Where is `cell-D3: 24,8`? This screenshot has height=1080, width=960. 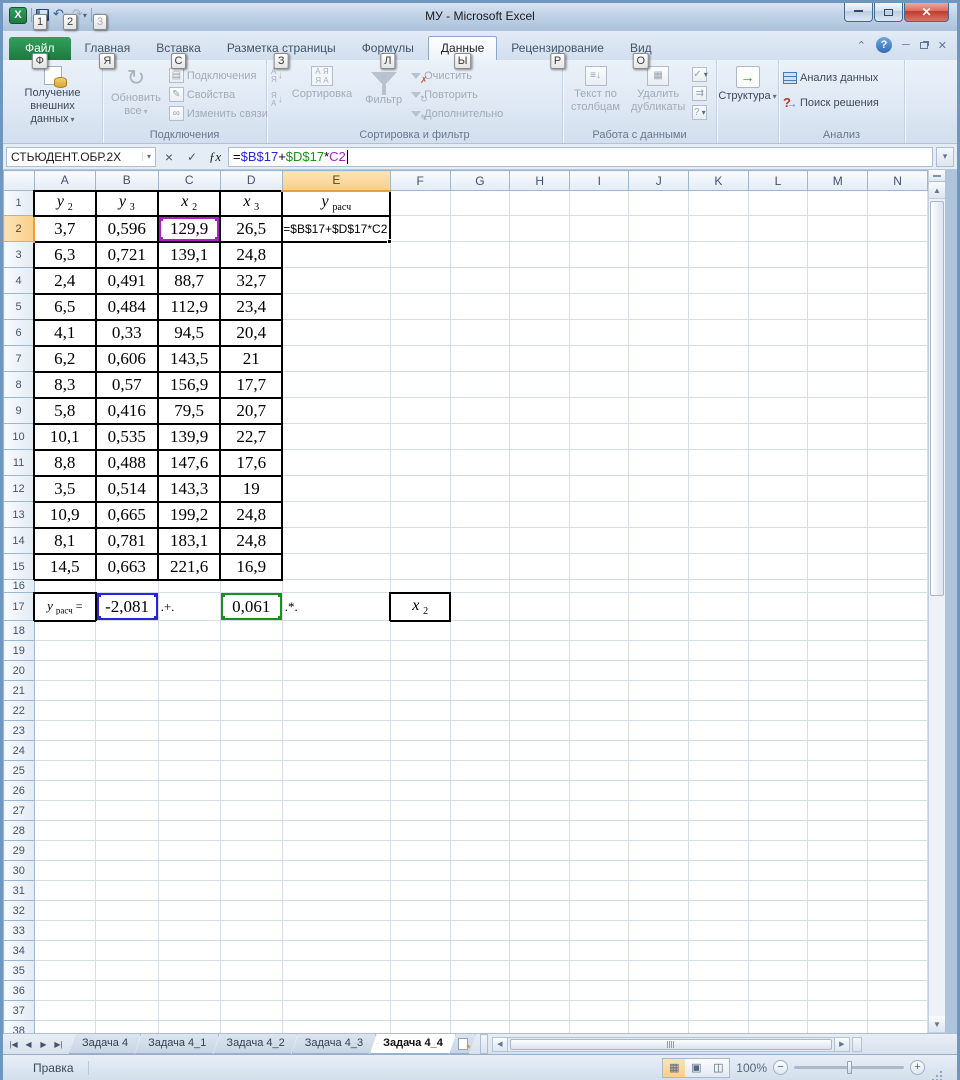 cell-D3: 24,8 is located at coordinates (251, 254).